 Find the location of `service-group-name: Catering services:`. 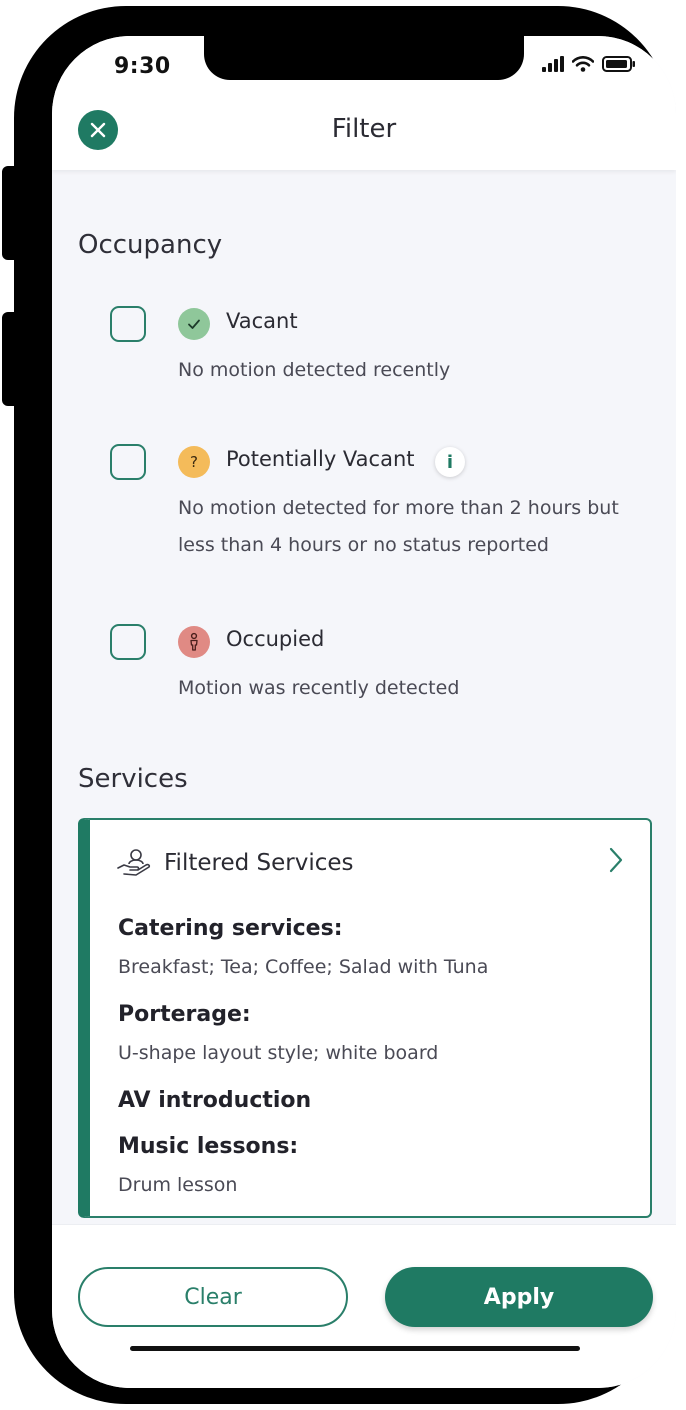

service-group-name: Catering services: is located at coordinates (230, 928).